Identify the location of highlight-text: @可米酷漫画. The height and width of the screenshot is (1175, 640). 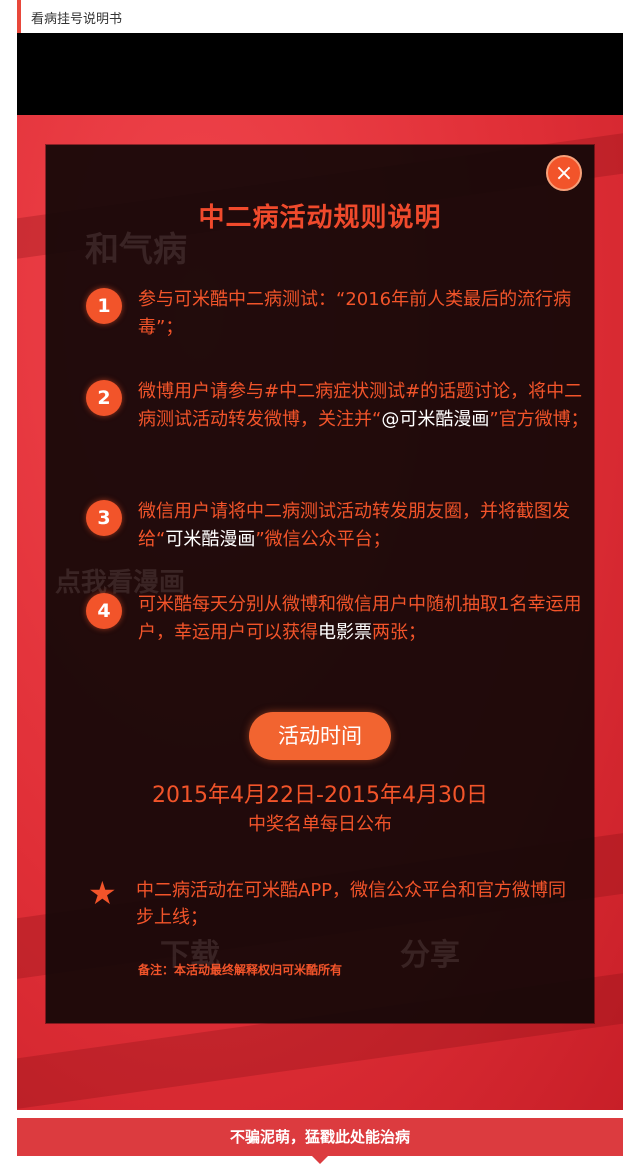
(435, 419).